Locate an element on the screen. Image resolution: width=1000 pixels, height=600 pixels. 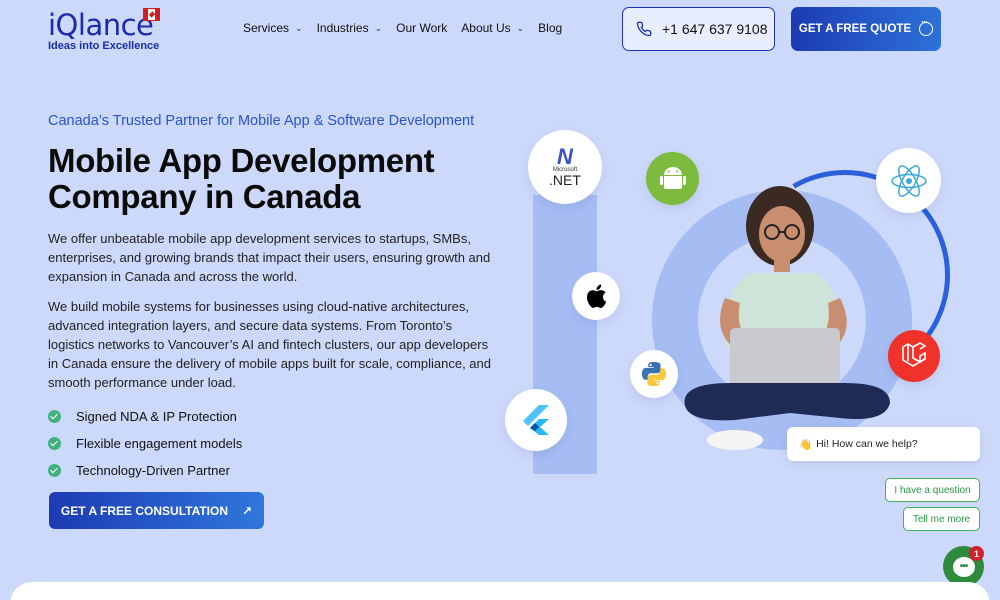
wave-hand-icon: 👋 is located at coordinates (806, 444).